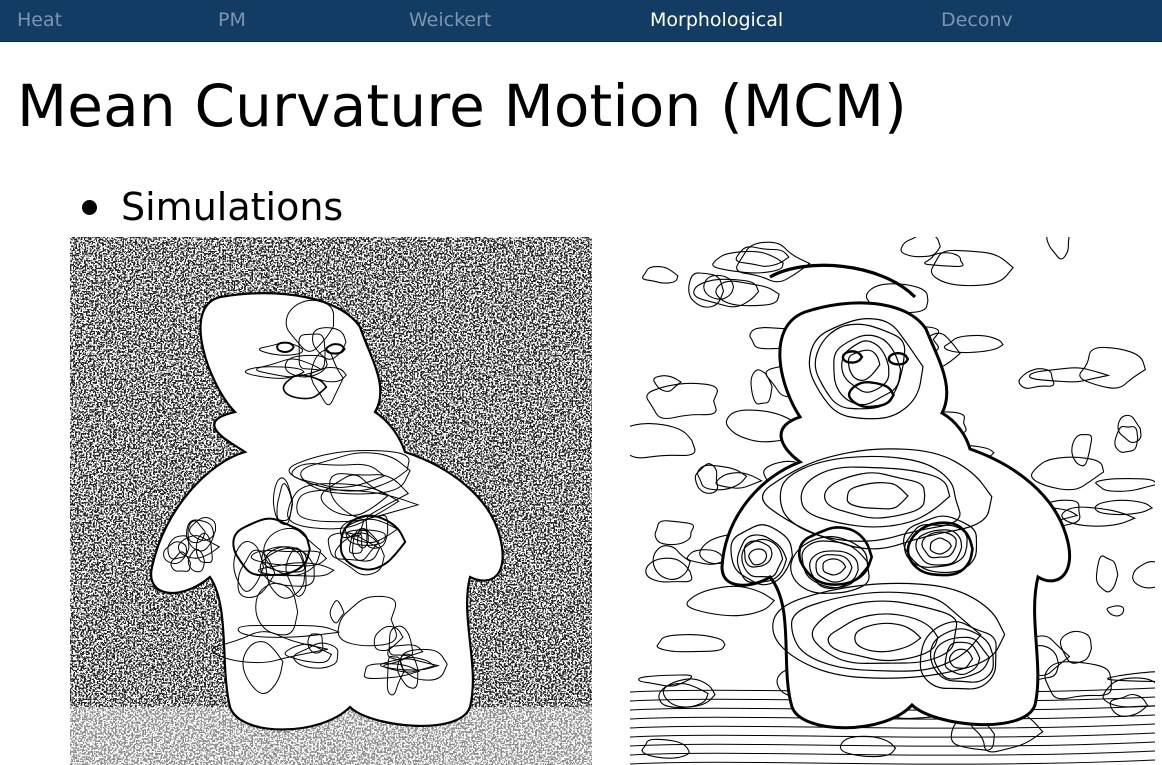 This screenshot has width=1162, height=765. What do you see at coordinates (39, 20) in the screenshot?
I see `nav-item-heat: Heat` at bounding box center [39, 20].